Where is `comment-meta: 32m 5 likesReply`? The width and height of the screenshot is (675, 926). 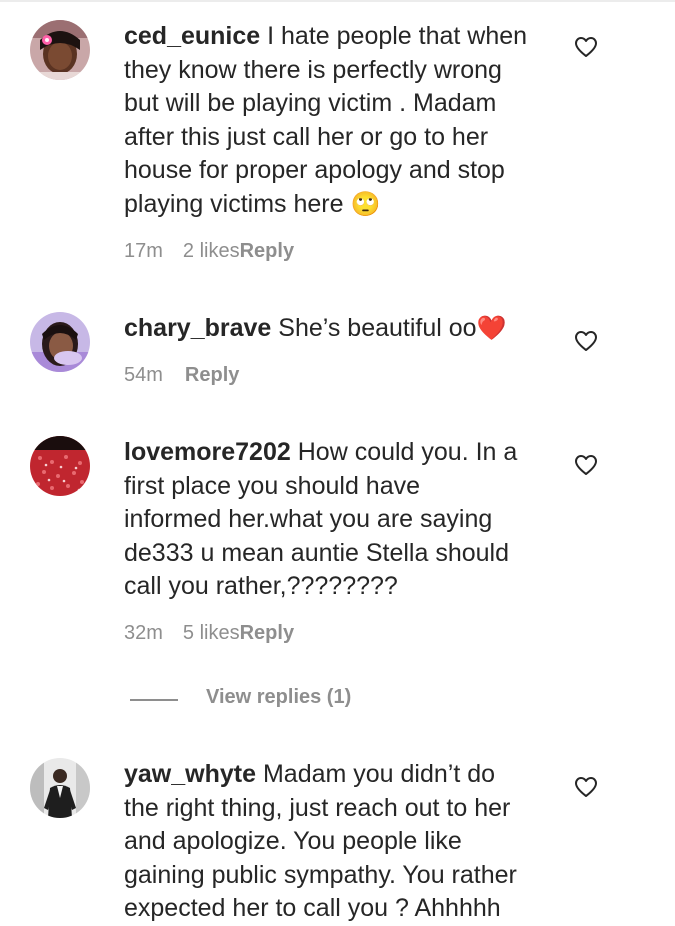 comment-meta: 32m 5 likesReply is located at coordinates (209, 633).